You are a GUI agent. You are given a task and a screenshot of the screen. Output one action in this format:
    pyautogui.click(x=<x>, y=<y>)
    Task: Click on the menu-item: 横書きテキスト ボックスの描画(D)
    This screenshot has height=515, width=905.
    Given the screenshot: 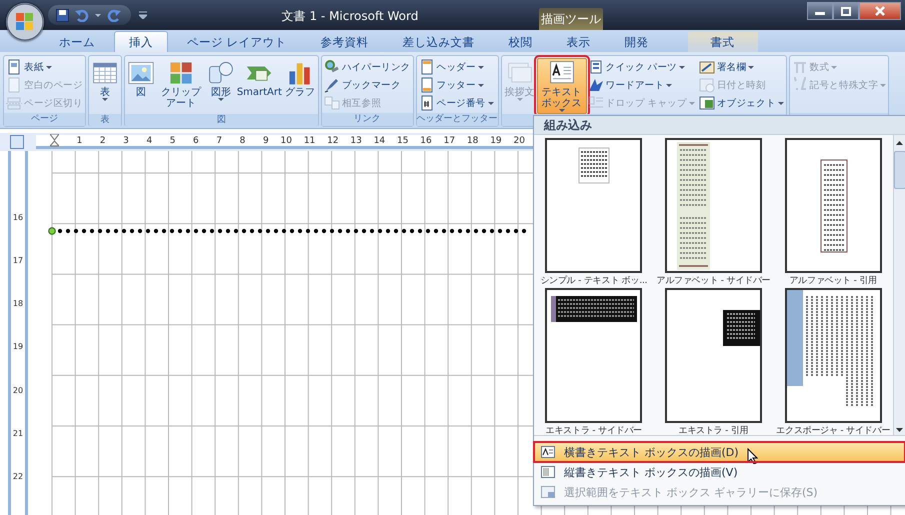 What is the action you would take?
    pyautogui.click(x=719, y=452)
    